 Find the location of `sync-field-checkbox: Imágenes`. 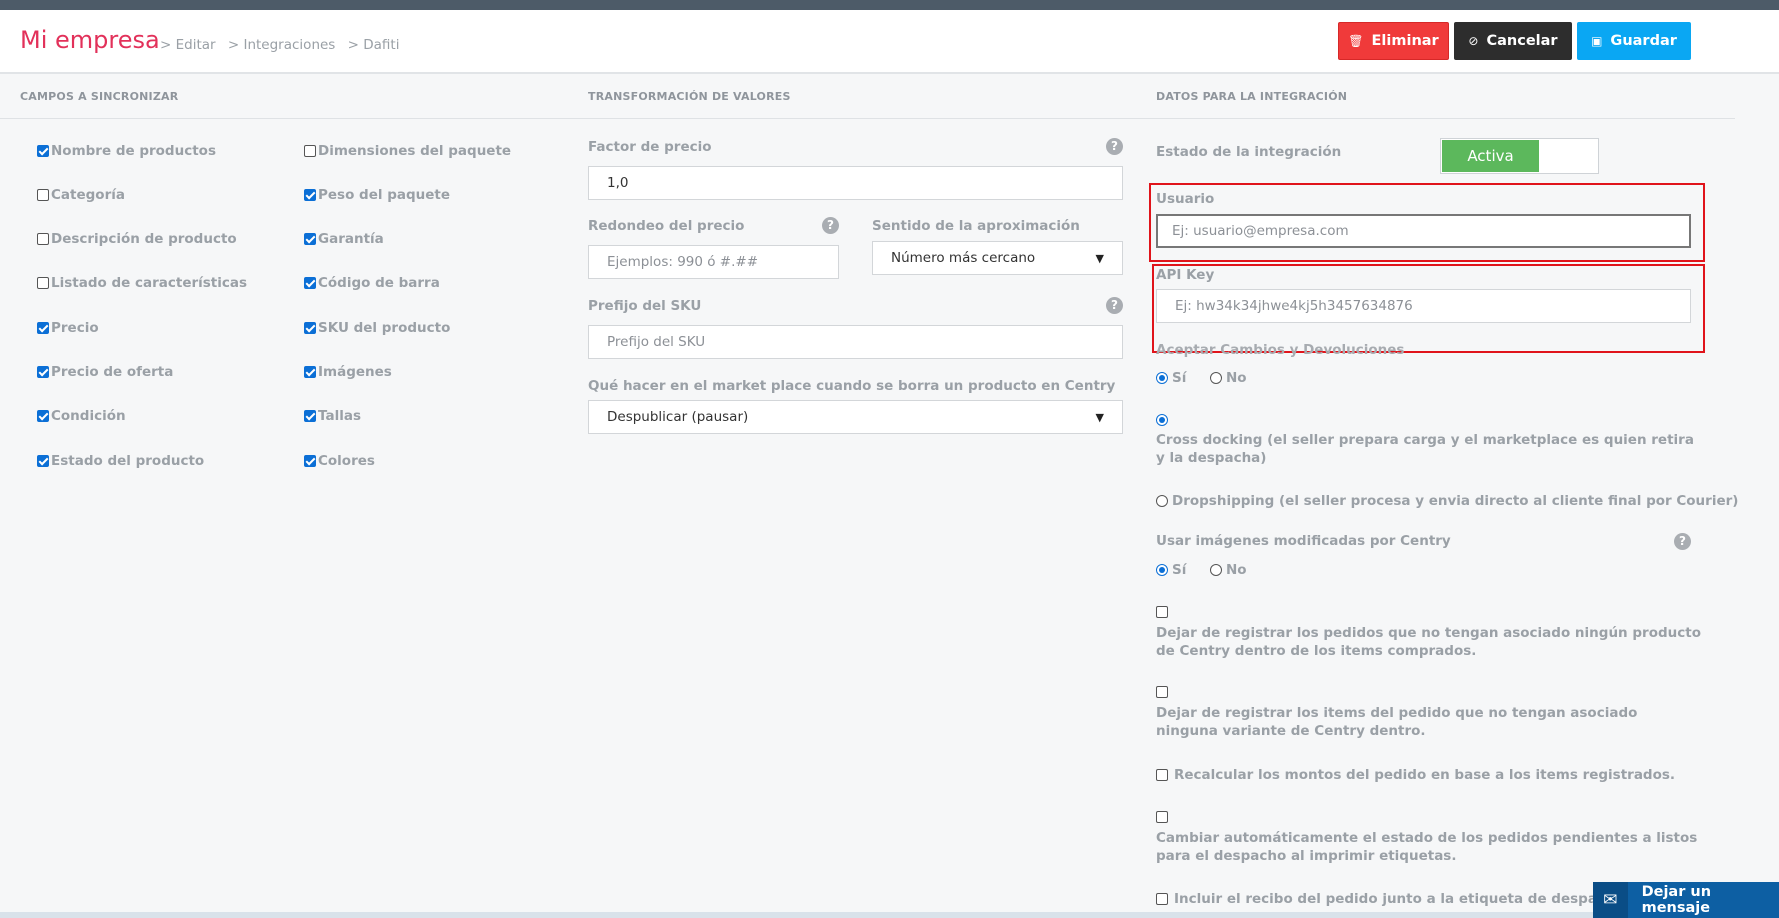

sync-field-checkbox: Imágenes is located at coordinates (348, 372).